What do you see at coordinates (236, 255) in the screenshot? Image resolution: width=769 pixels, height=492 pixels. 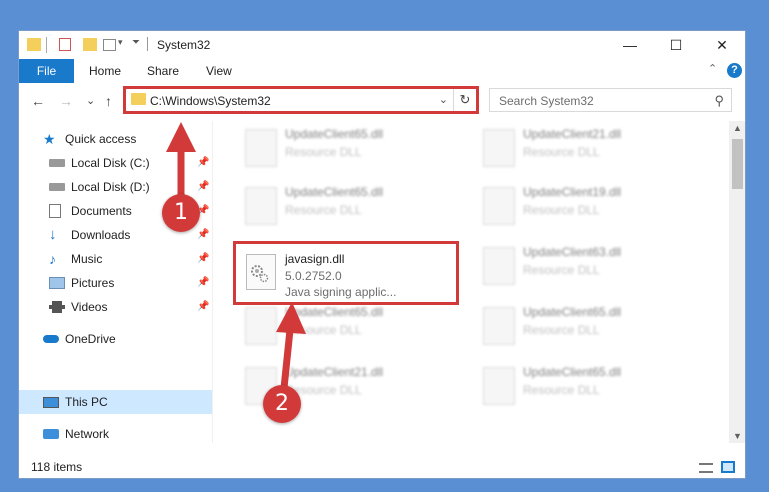 I see `annotation-arrows` at bounding box center [236, 255].